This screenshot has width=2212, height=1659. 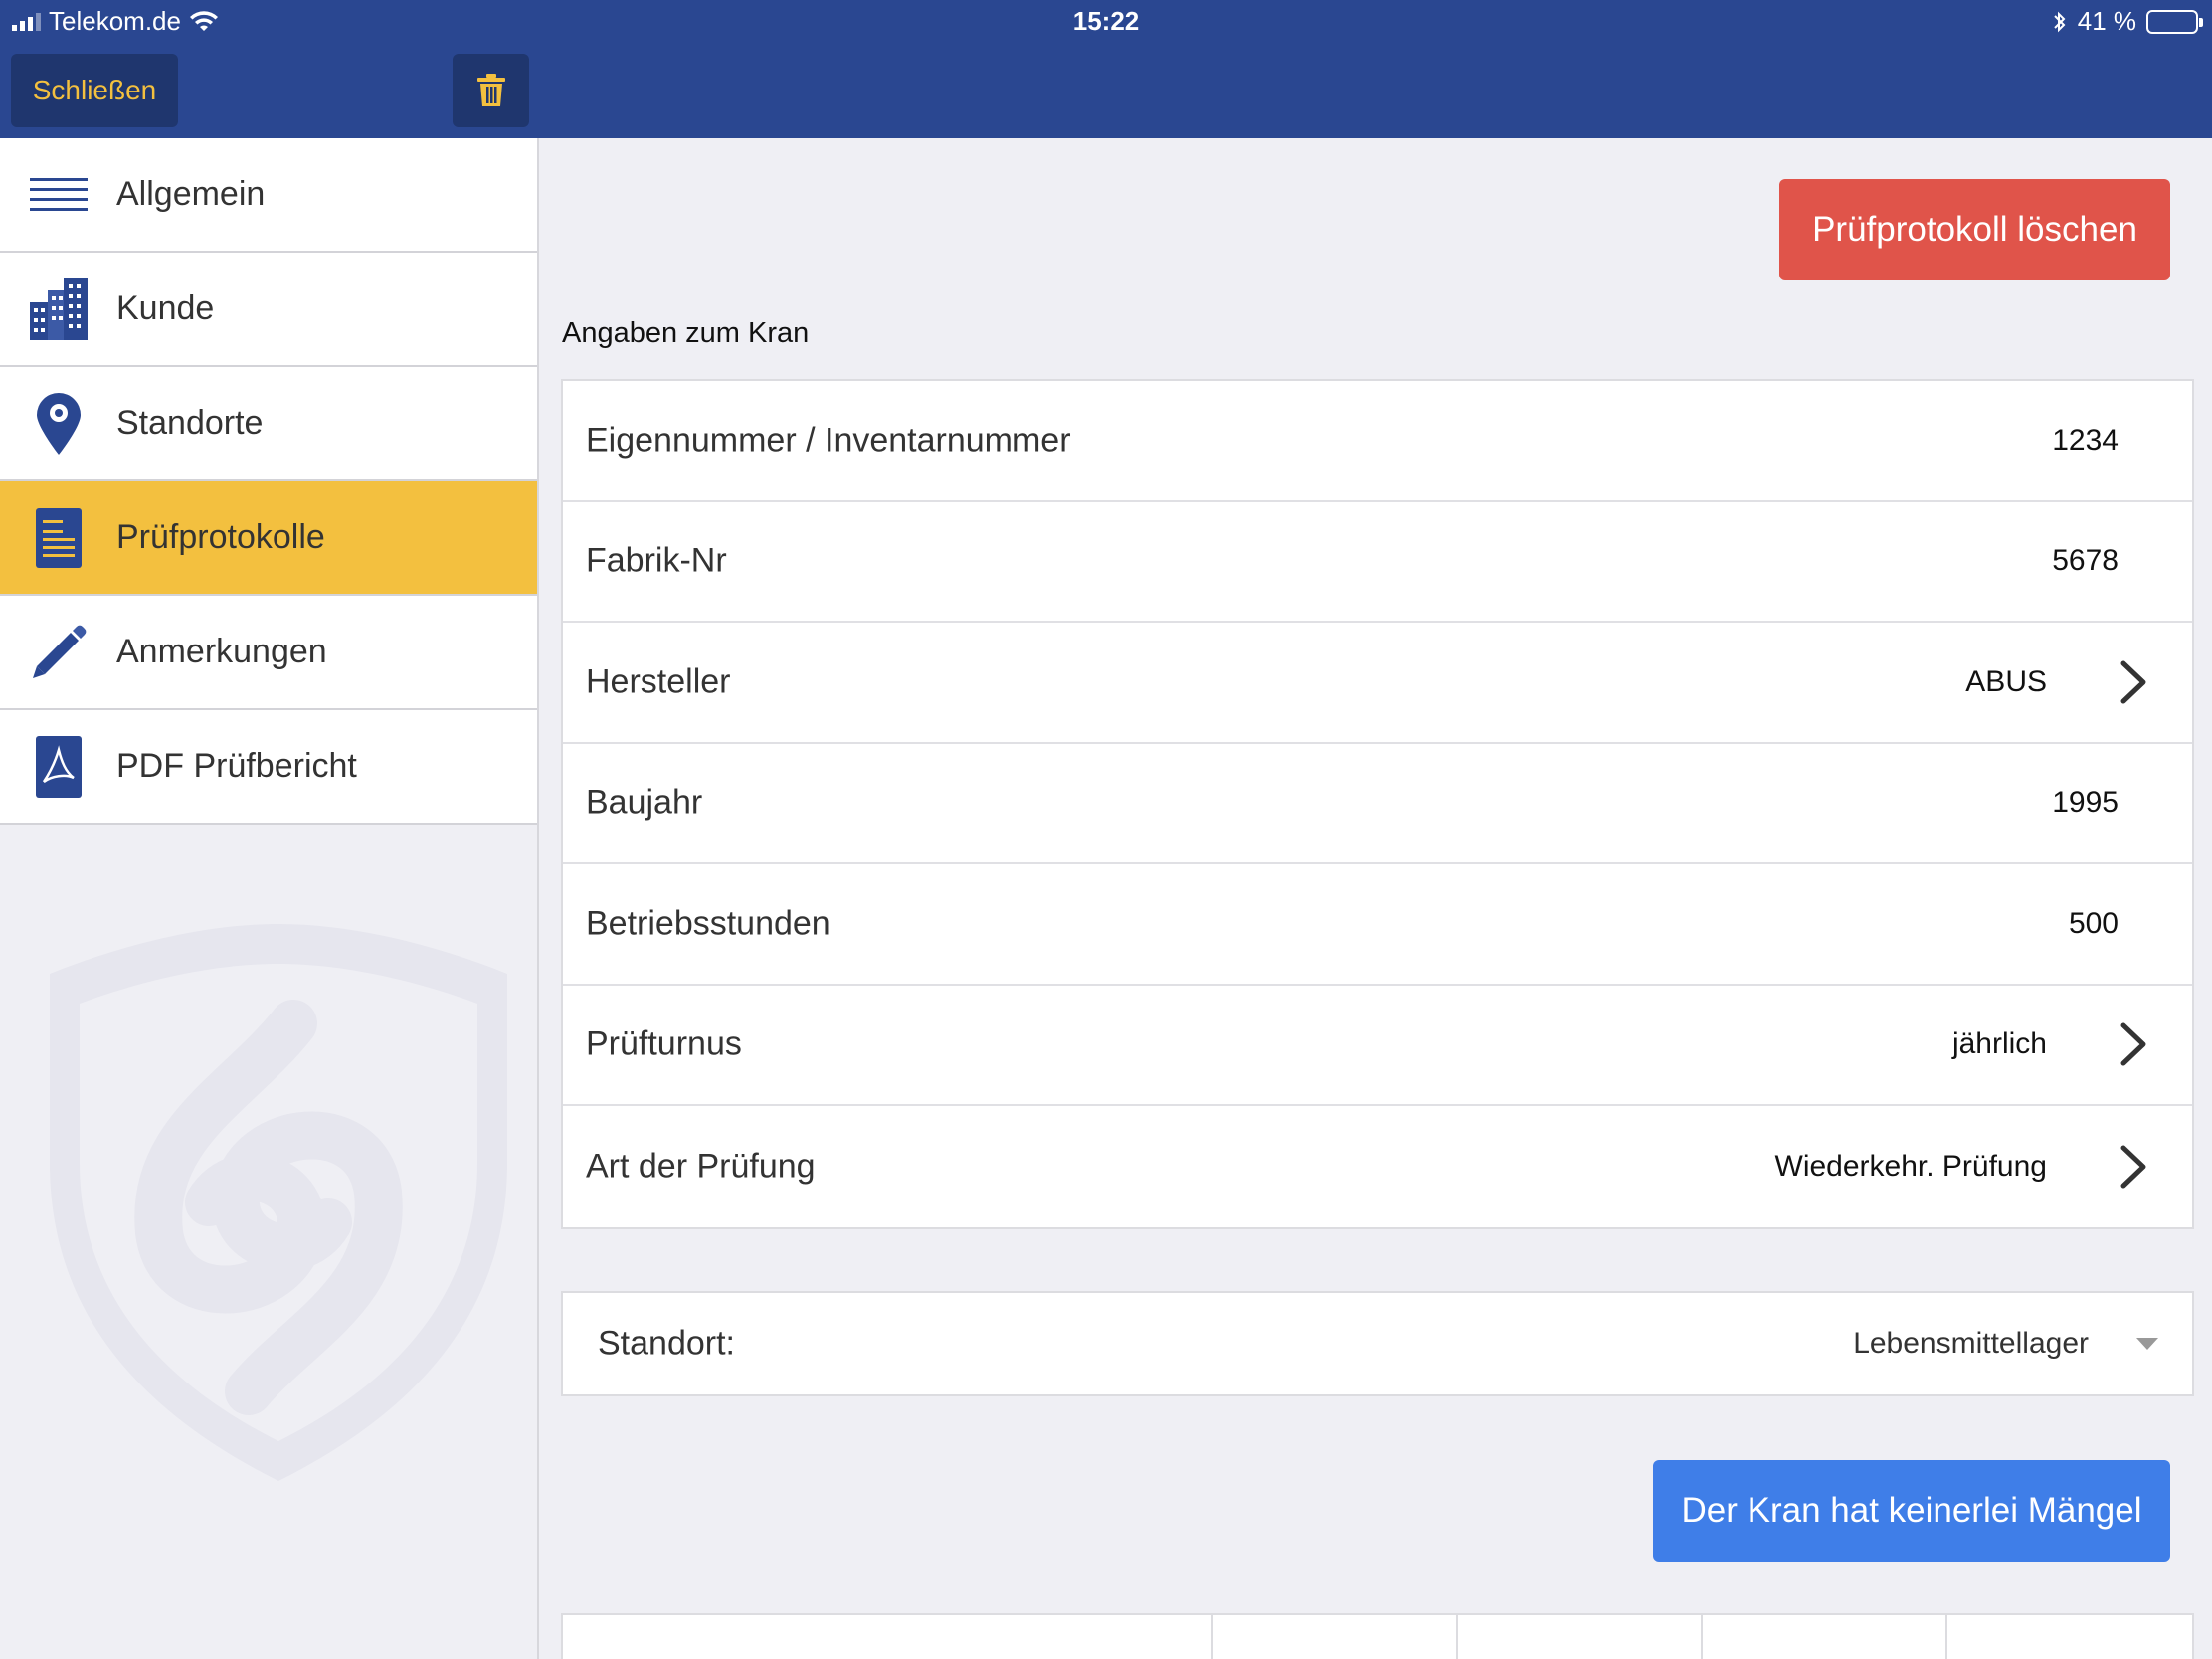 I want to click on field-row-fabrik-nr: Fabrik-Nr 5678, so click(x=1377, y=562).